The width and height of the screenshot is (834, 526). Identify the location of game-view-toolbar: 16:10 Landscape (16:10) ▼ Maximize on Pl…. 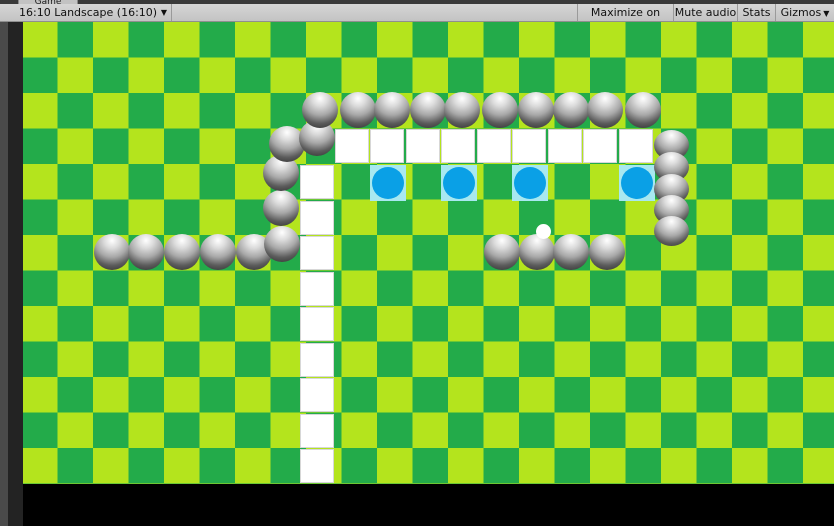
(417, 20).